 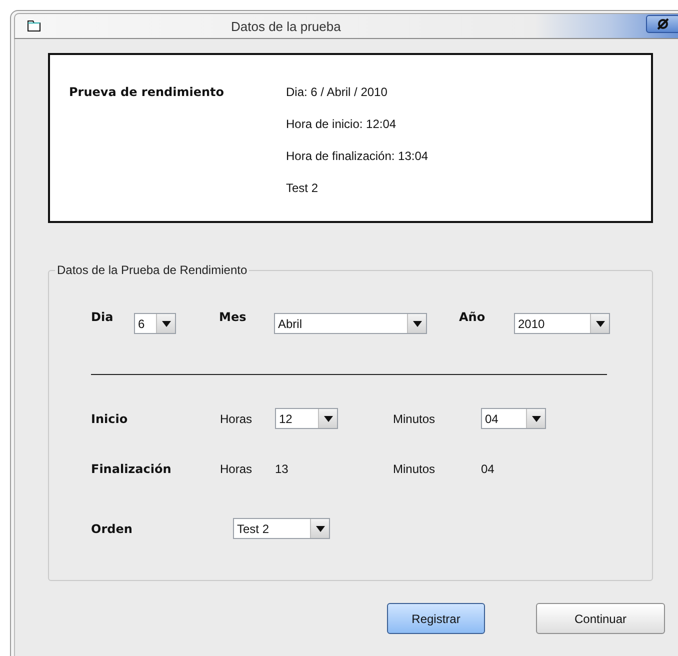 What do you see at coordinates (282, 469) in the screenshot?
I see `hours-value: 13` at bounding box center [282, 469].